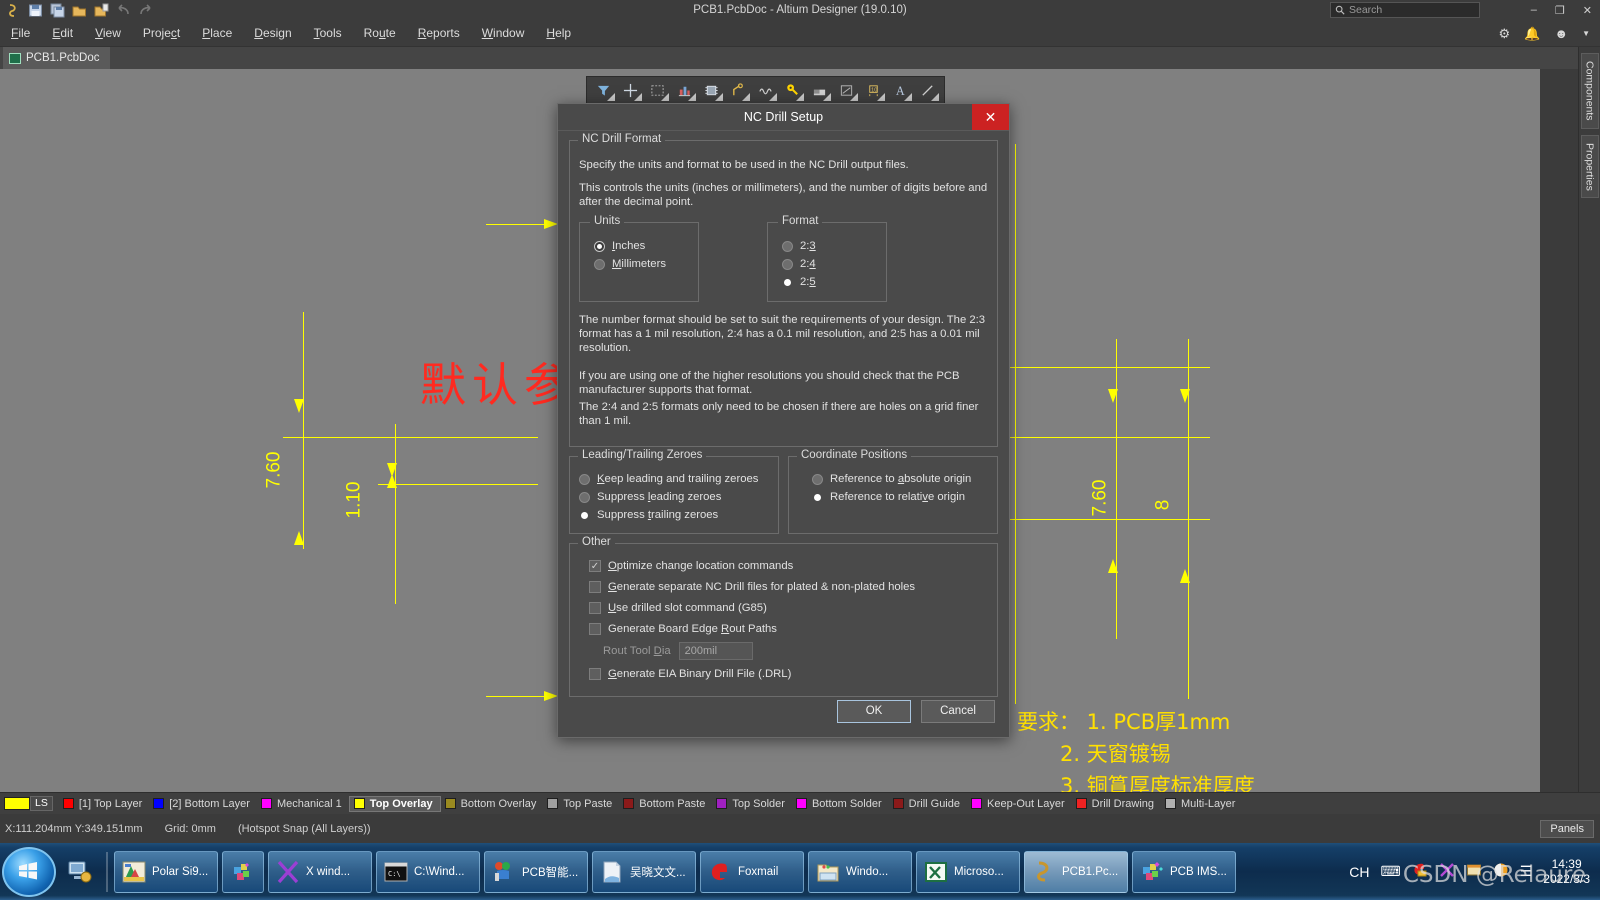 This screenshot has height=900, width=1600. I want to click on menu-item-design: Design, so click(272, 33).